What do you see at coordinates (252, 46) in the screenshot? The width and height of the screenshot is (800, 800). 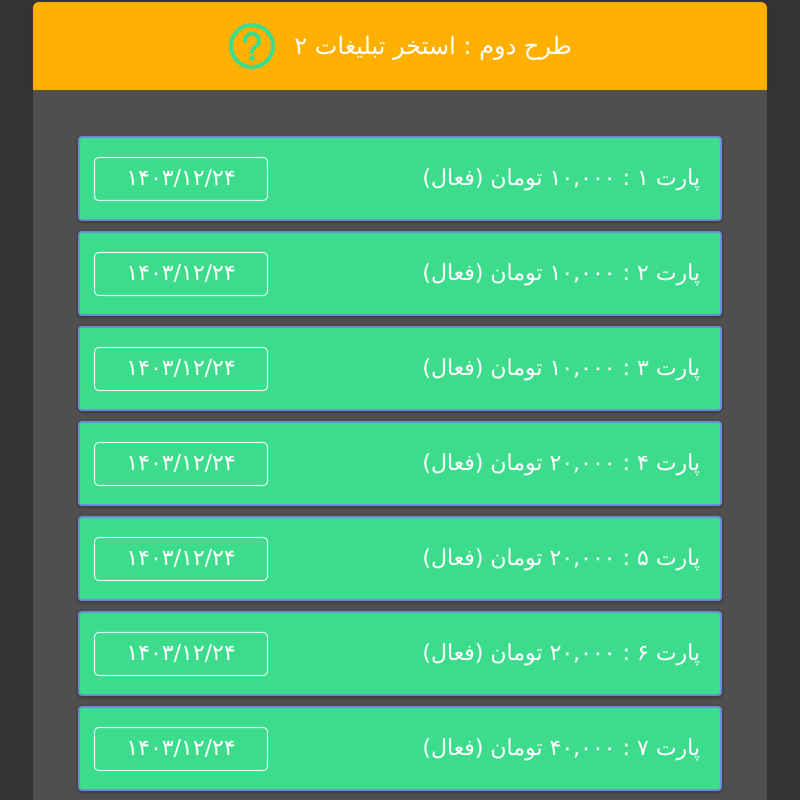 I see `help-icon` at bounding box center [252, 46].